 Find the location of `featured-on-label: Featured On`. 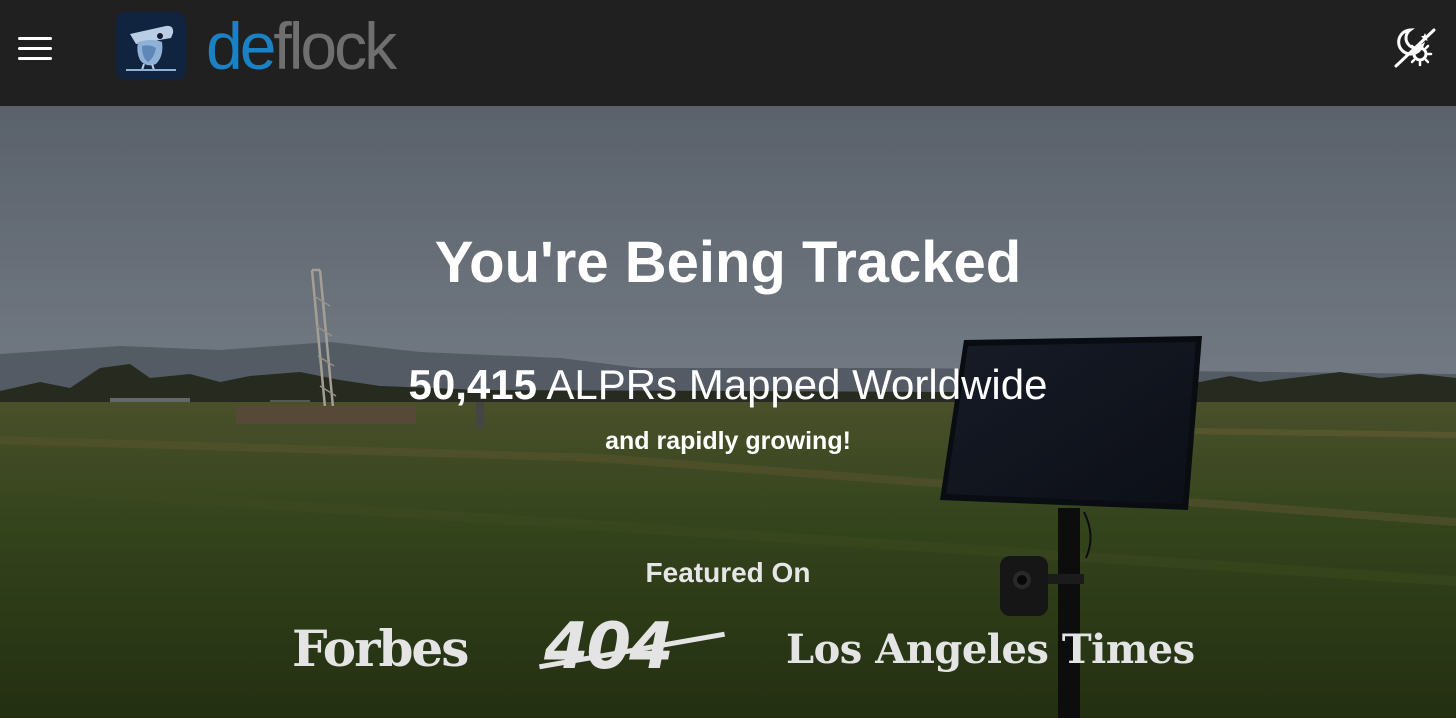

featured-on-label: Featured On is located at coordinates (728, 572).